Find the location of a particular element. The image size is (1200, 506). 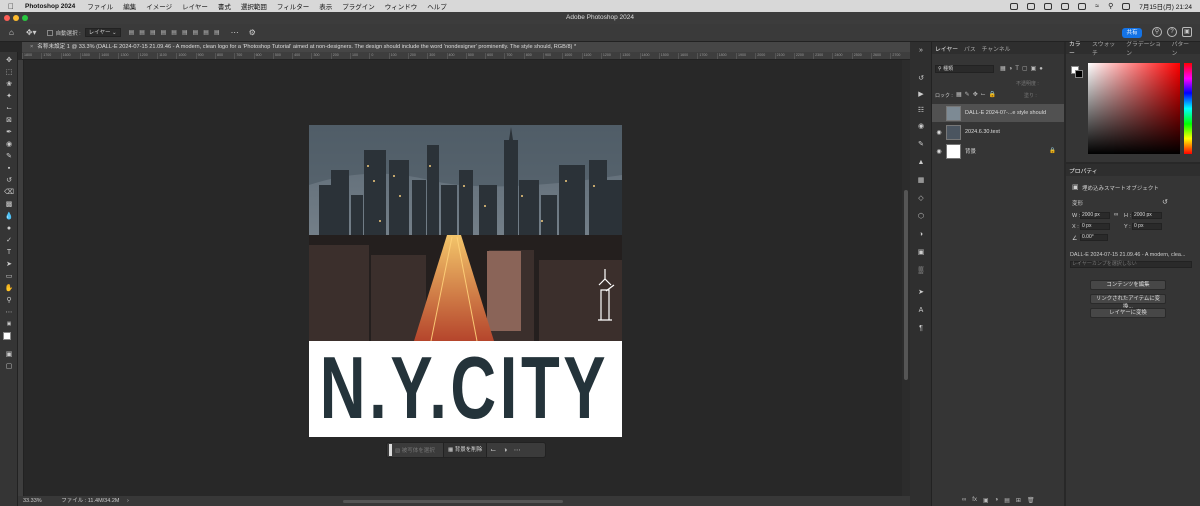

adjustments-icon: ◉ is located at coordinates (921, 127).